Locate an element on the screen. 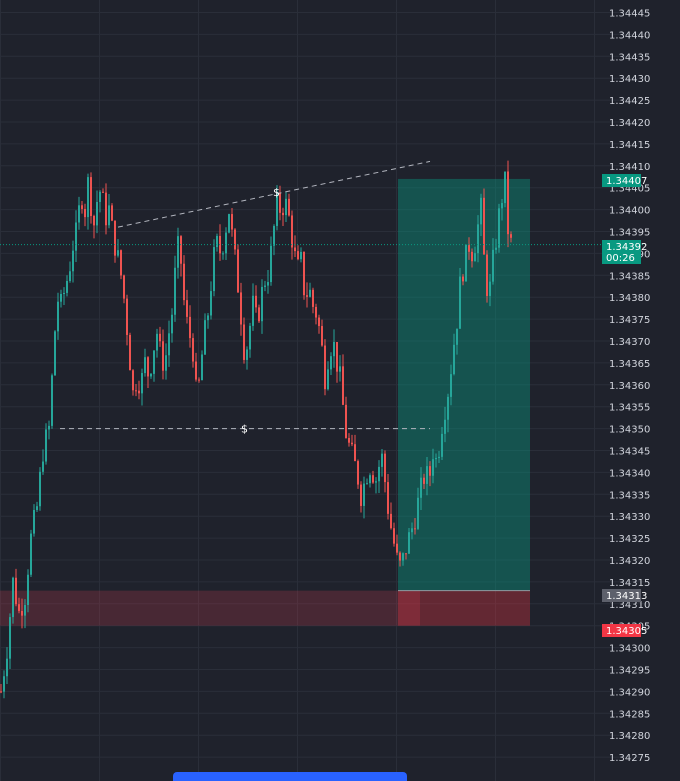  price-tick-label: 1.34440 is located at coordinates (629, 35).